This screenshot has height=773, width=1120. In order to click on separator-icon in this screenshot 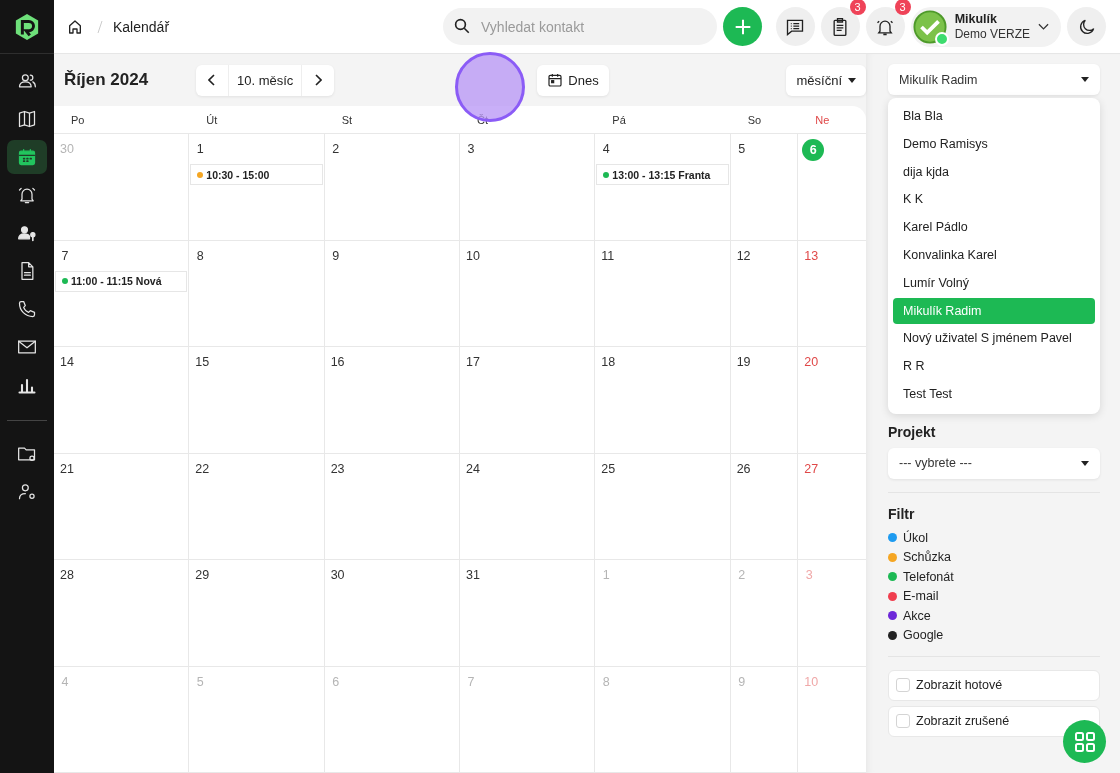, I will do `click(100, 26)`.